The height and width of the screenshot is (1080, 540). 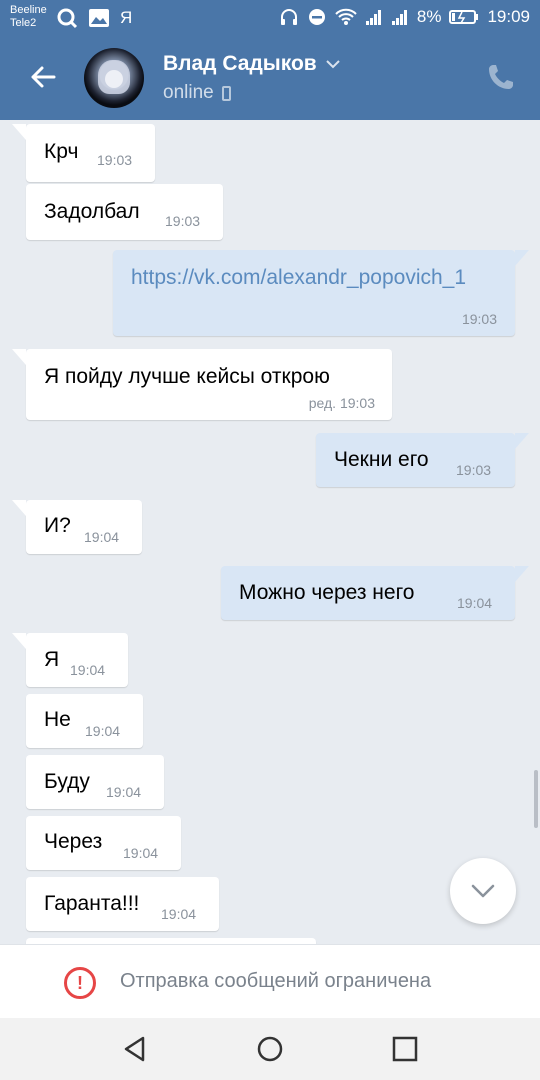 What do you see at coordinates (23, 23) in the screenshot?
I see `carrier-2: Tele2` at bounding box center [23, 23].